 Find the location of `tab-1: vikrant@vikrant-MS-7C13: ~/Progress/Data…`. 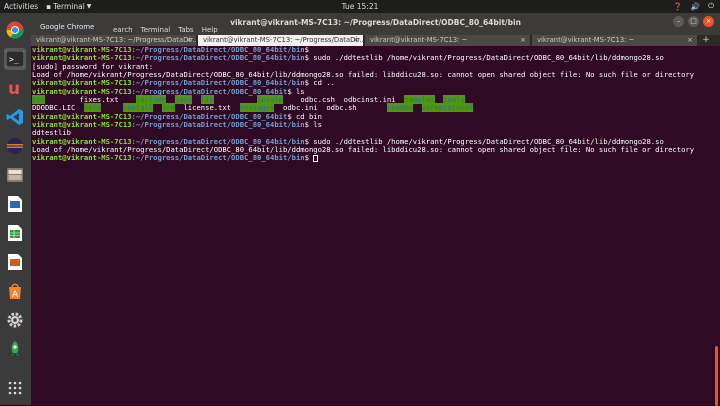

tab-1: vikrant@vikrant-MS-7C13: ~/Progress/Data… is located at coordinates (113, 40).